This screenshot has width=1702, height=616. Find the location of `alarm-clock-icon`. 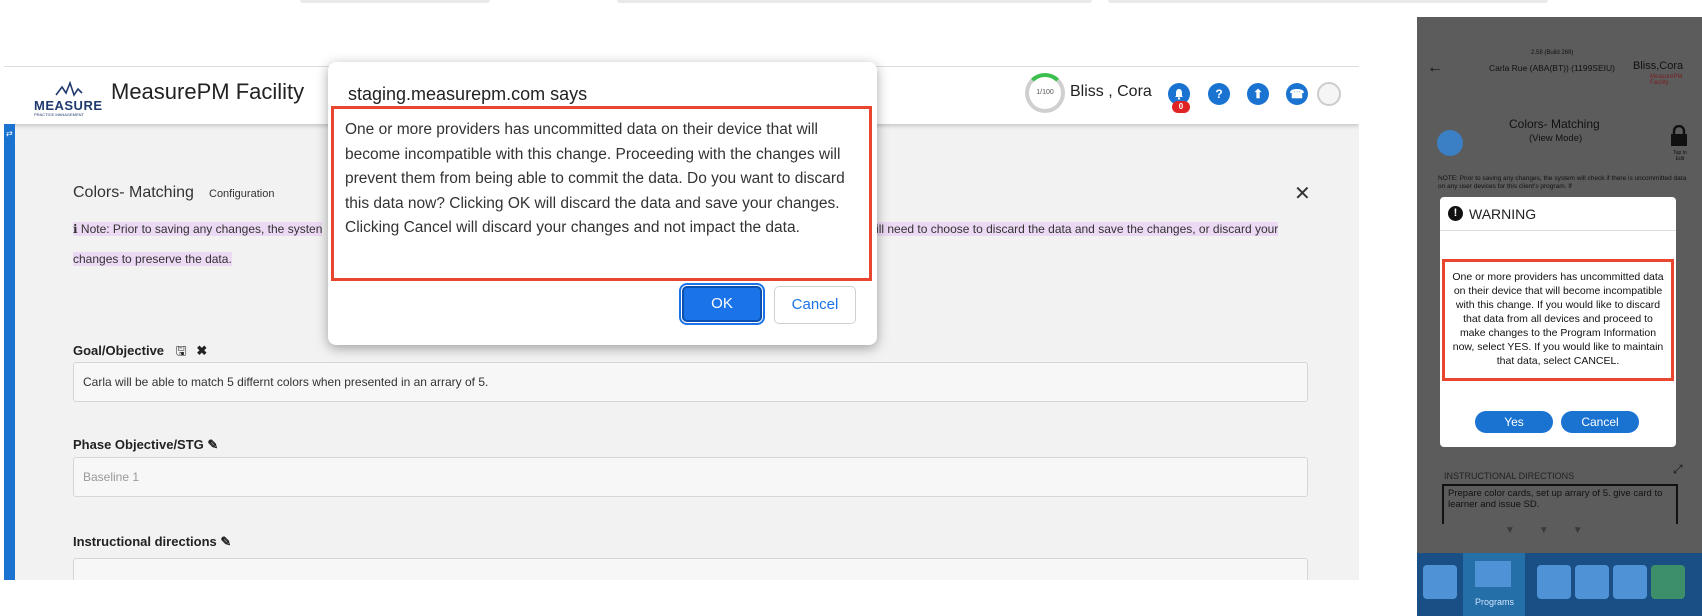

alarm-clock-icon is located at coordinates (1592, 582).